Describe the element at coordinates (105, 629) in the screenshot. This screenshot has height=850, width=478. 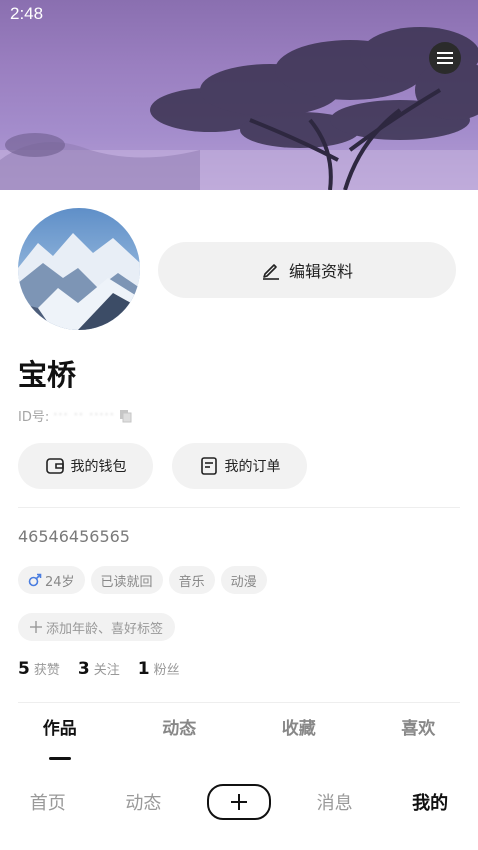
I see `add-tag-label: 添加年龄、喜好标签` at that location.